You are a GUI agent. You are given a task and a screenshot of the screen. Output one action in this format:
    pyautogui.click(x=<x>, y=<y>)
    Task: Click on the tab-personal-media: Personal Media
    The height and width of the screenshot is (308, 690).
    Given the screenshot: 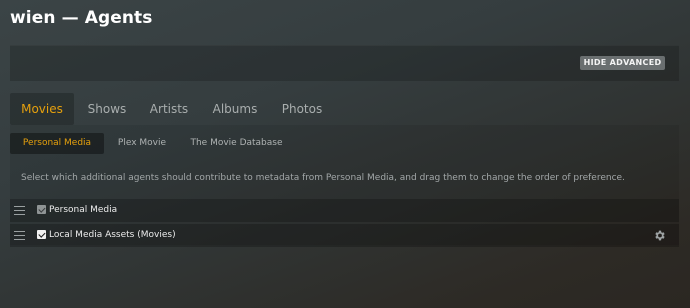 What is the action you would take?
    pyautogui.click(x=57, y=143)
    